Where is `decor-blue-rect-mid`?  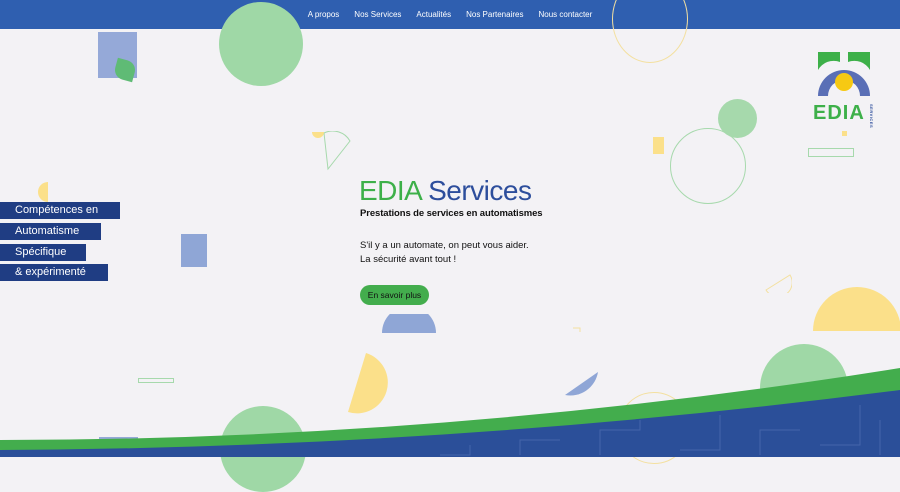 decor-blue-rect-mid is located at coordinates (194, 250).